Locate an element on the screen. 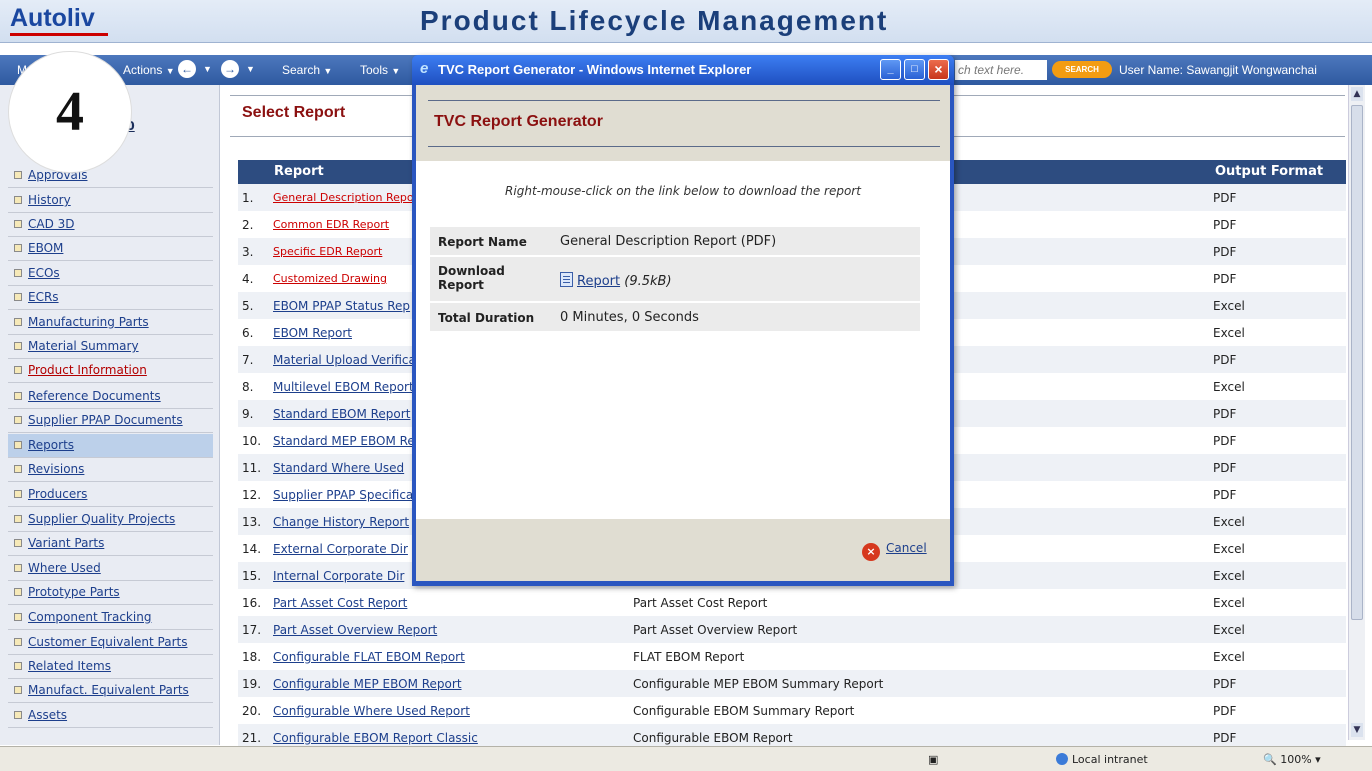 The image size is (1372, 771). sidebar-item-revisions: Revisions is located at coordinates (110, 470).